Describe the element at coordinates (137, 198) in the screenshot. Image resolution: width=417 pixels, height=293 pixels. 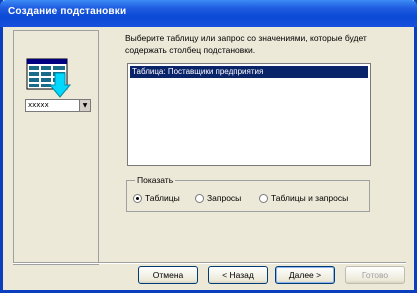
I see `radio-tables-button` at that location.